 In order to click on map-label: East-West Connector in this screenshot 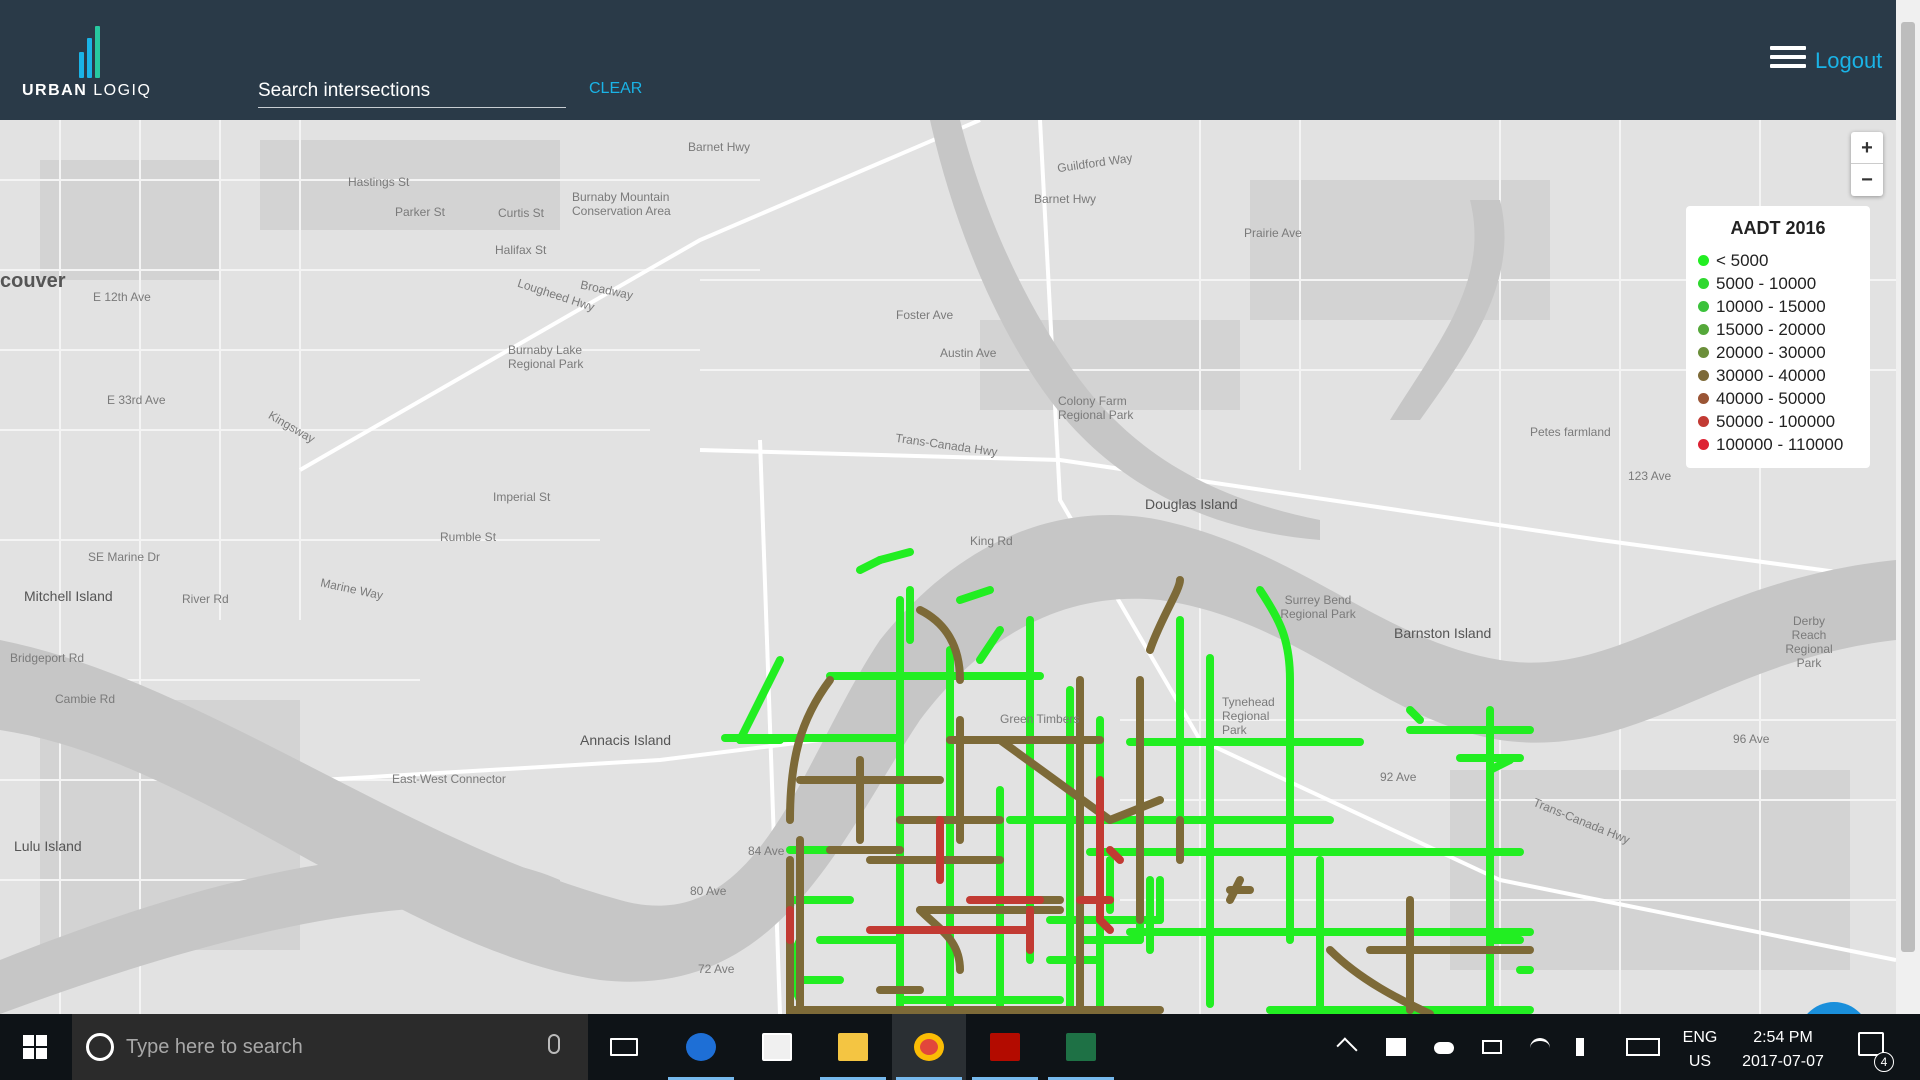, I will do `click(449, 779)`.